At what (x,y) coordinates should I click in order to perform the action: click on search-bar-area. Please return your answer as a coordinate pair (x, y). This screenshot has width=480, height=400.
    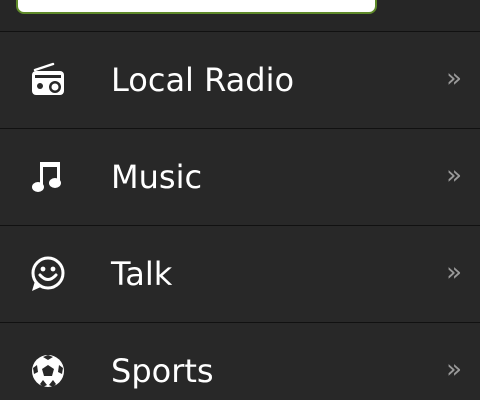
    Looking at the image, I should click on (240, 15).